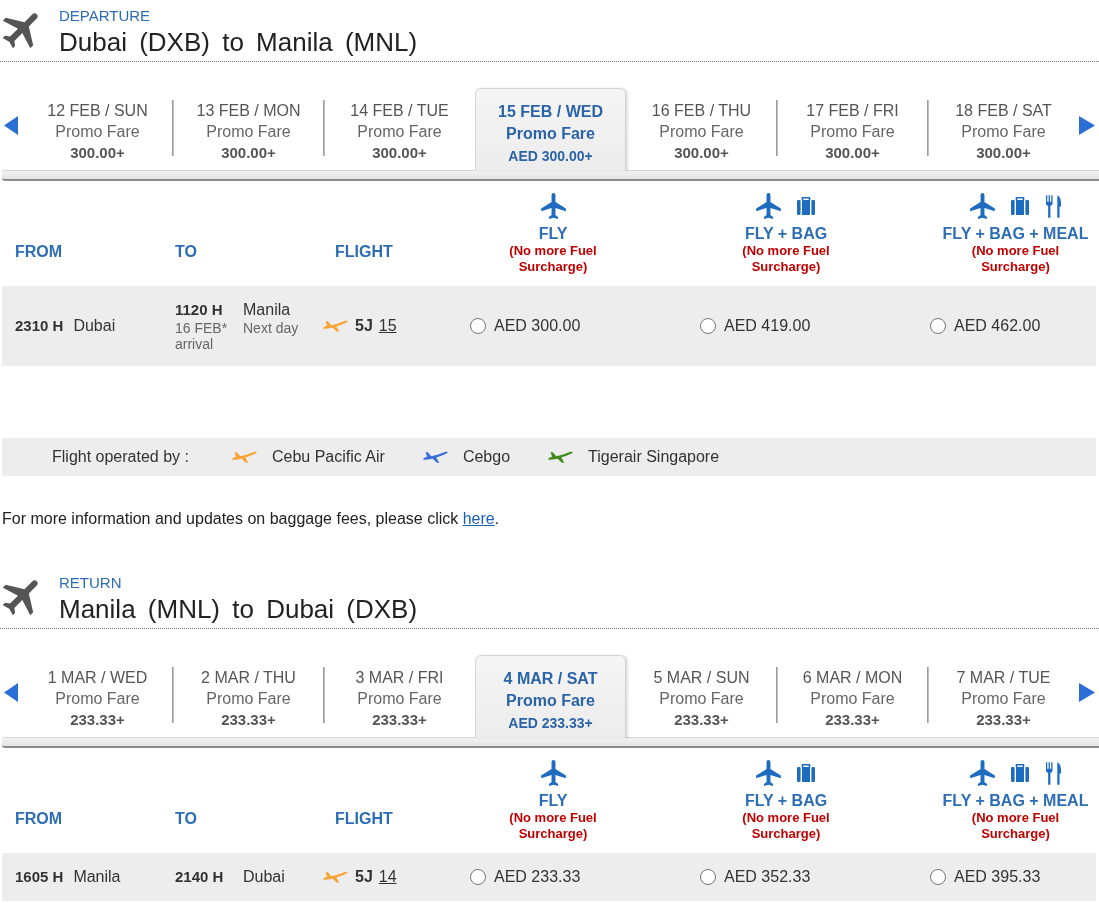 The image size is (1099, 903). What do you see at coordinates (120, 457) in the screenshot?
I see `operated-by-label: Flight operated by :` at bounding box center [120, 457].